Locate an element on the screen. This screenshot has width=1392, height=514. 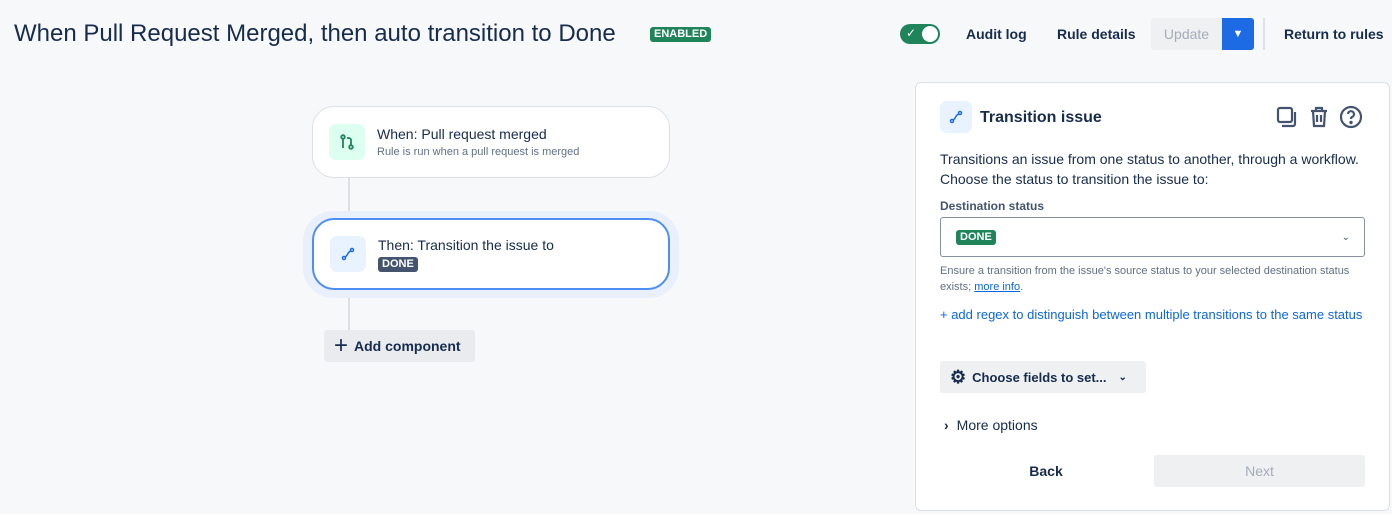
more-options-toggle: › More options is located at coordinates (991, 425).